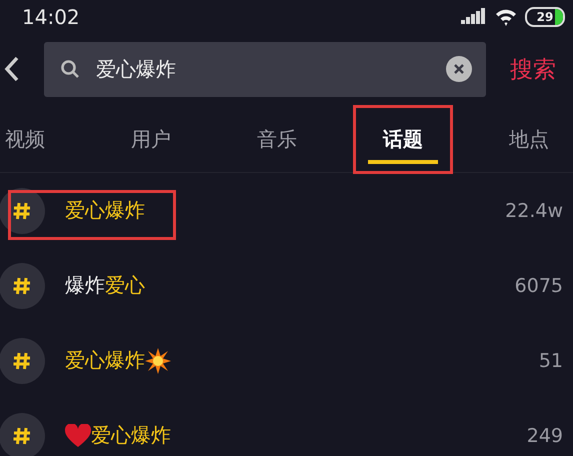 The width and height of the screenshot is (573, 456). Describe the element at coordinates (85, 285) in the screenshot. I see `topic-text: 爆炸` at that location.